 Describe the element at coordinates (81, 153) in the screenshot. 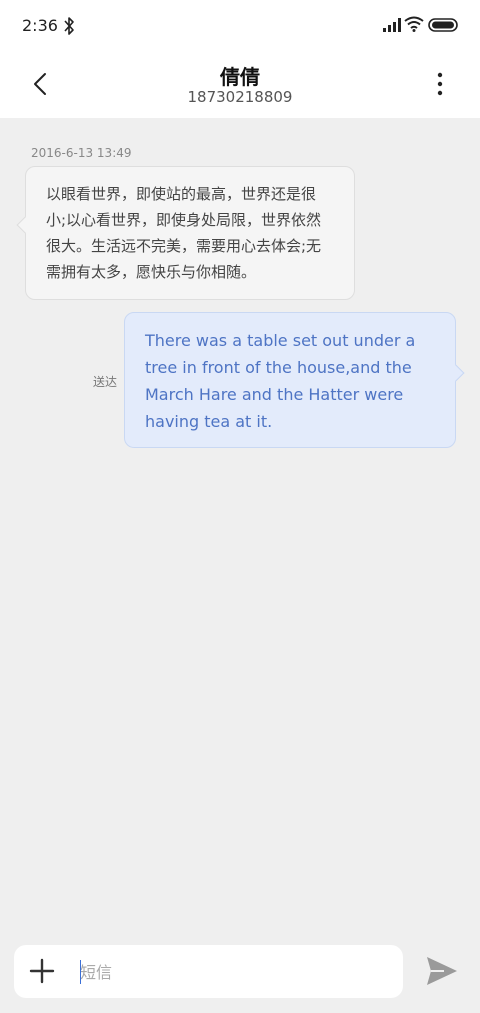

I see `message-timestamp: 2016-6-13 13:49` at that location.